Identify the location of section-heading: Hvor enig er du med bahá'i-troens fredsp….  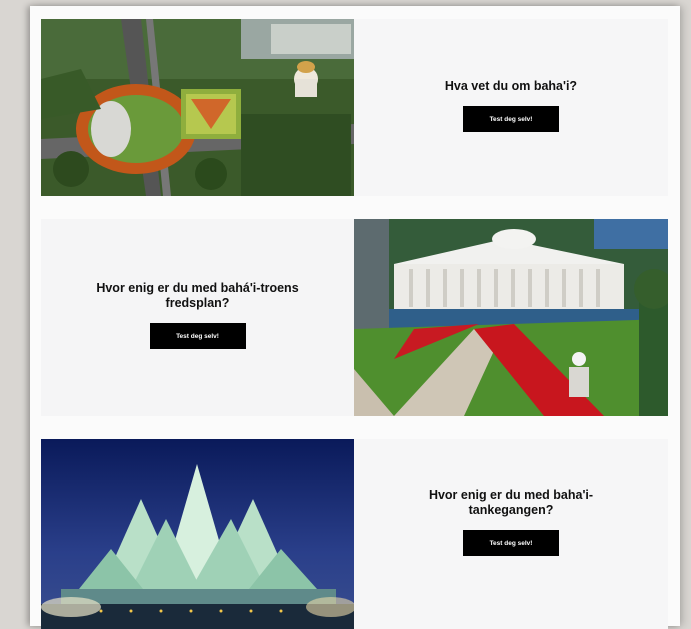
(197, 295).